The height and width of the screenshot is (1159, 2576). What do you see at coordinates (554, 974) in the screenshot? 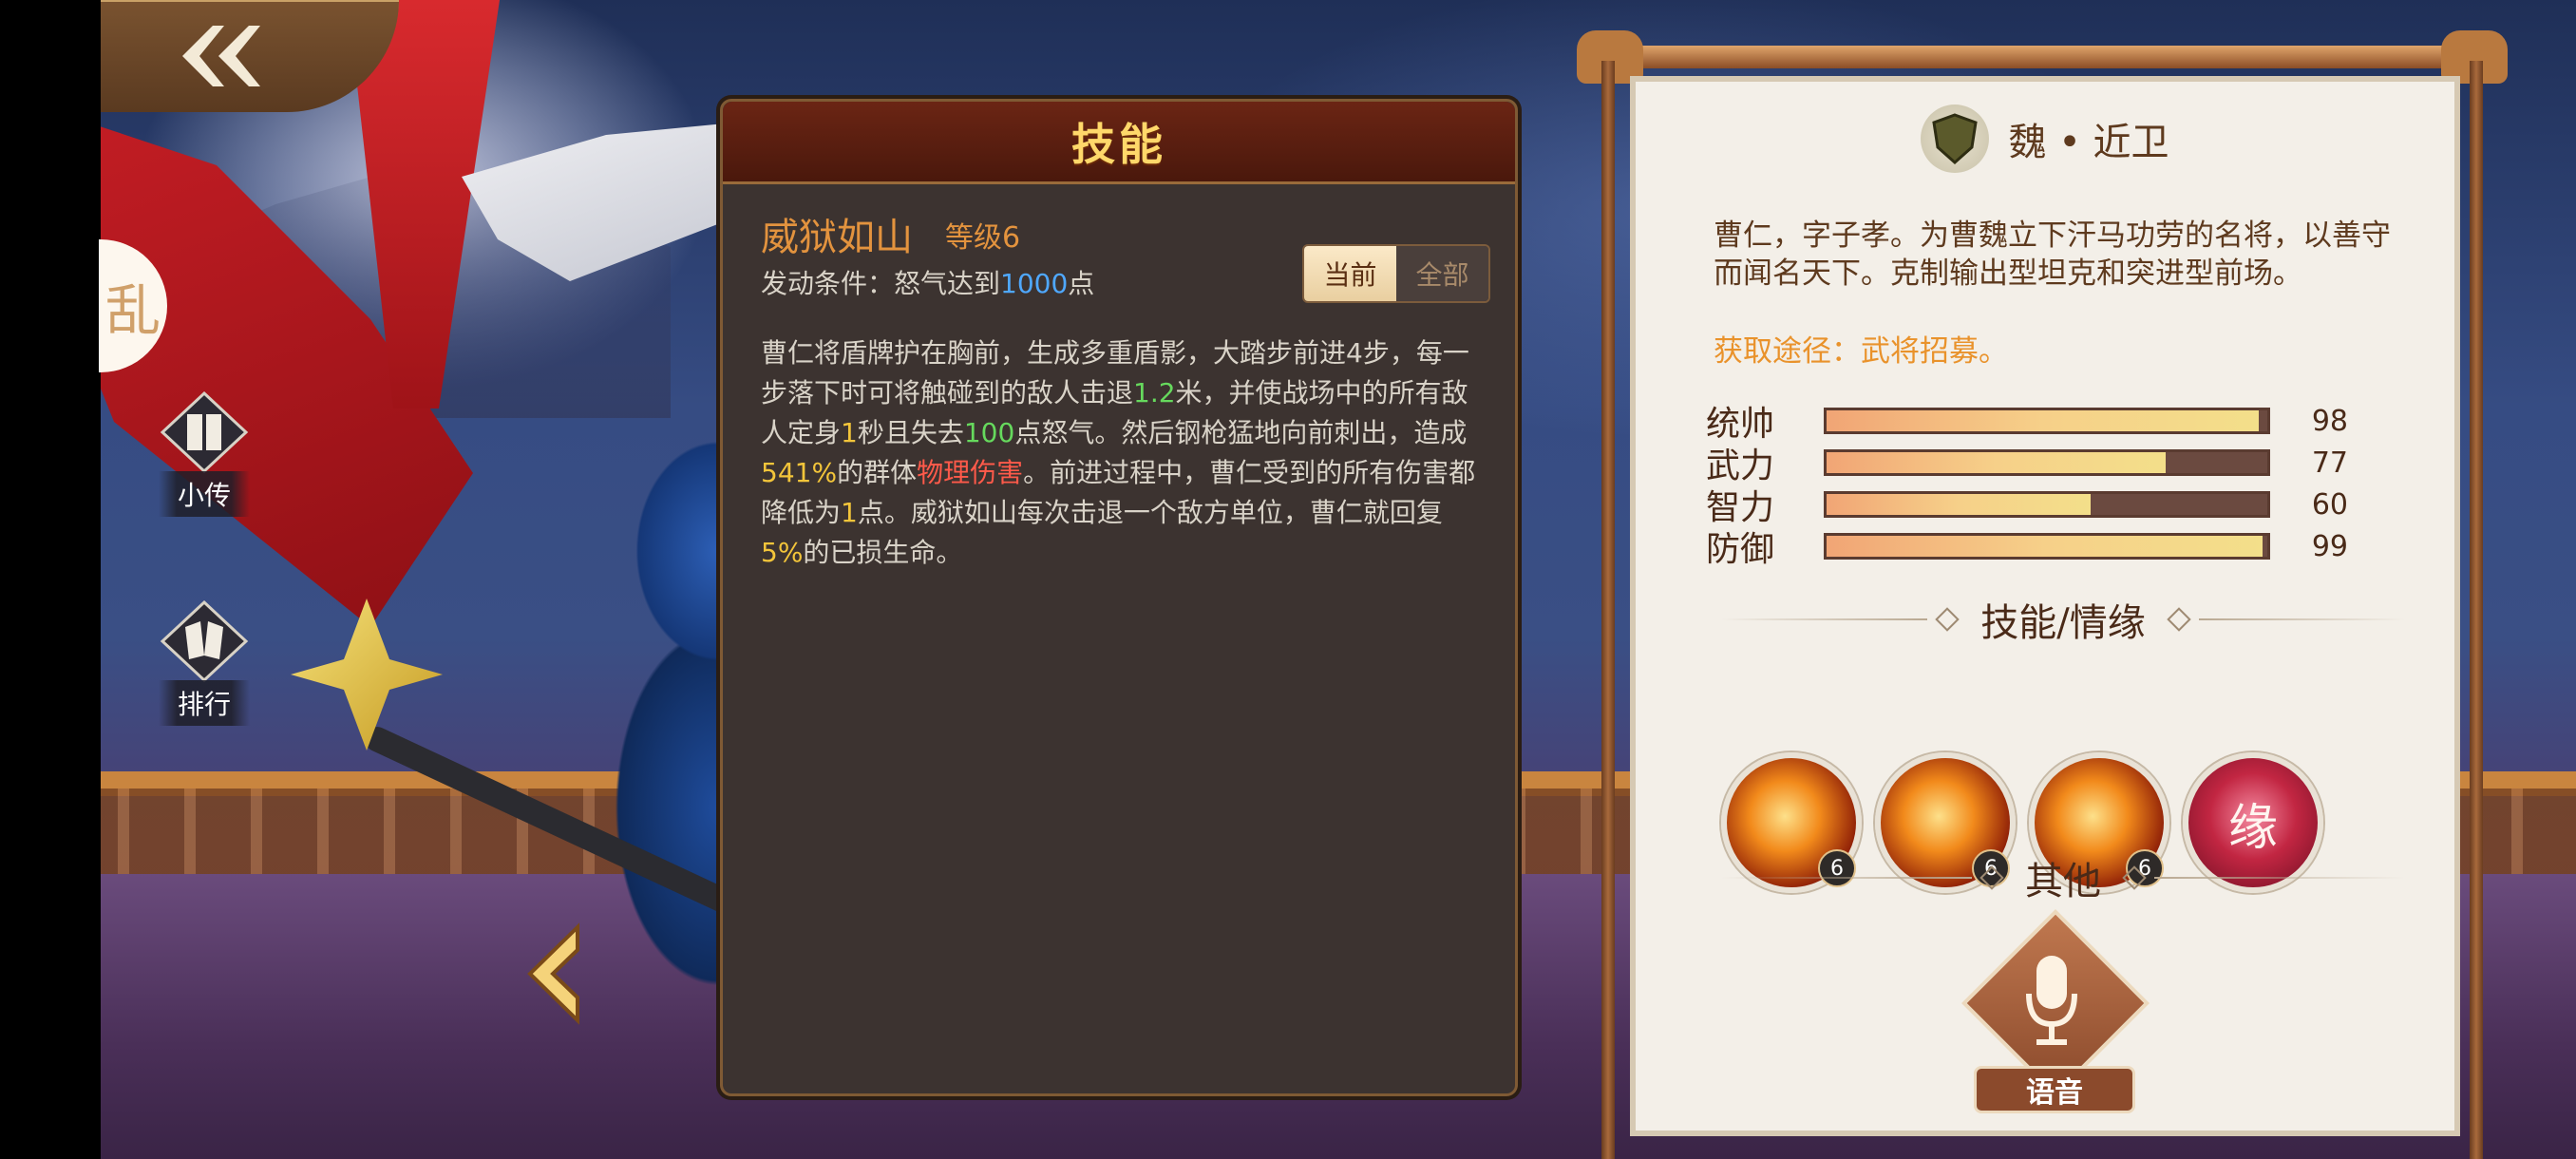
I see `prev-hero-arrow-icon` at bounding box center [554, 974].